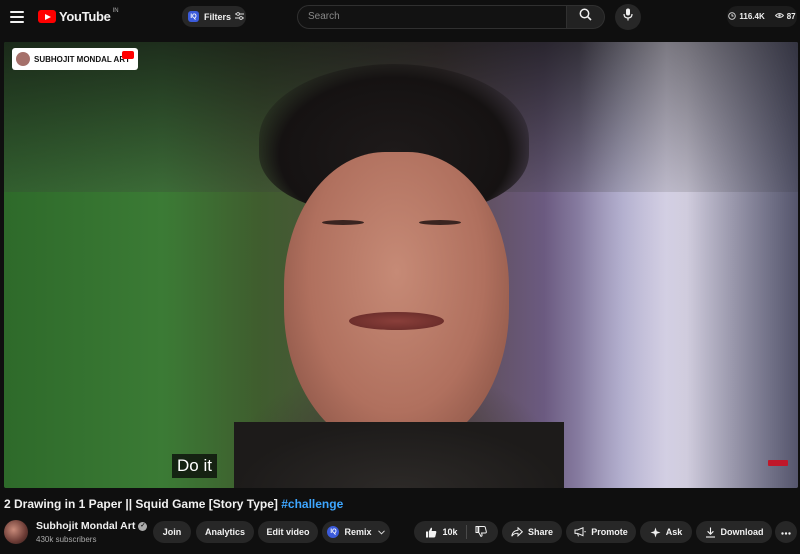 Image resolution: width=800 pixels, height=554 pixels. I want to click on search-button, so click(586, 17).